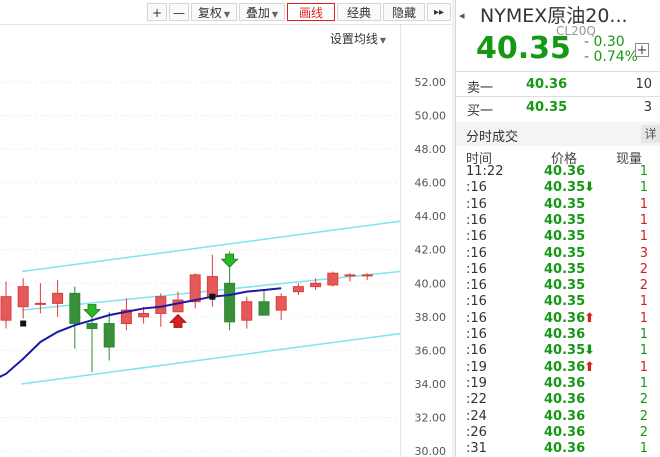 This screenshot has height=457, width=660. Describe the element at coordinates (431, 82) in the screenshot. I see `y-tick-label: 52.00` at that location.